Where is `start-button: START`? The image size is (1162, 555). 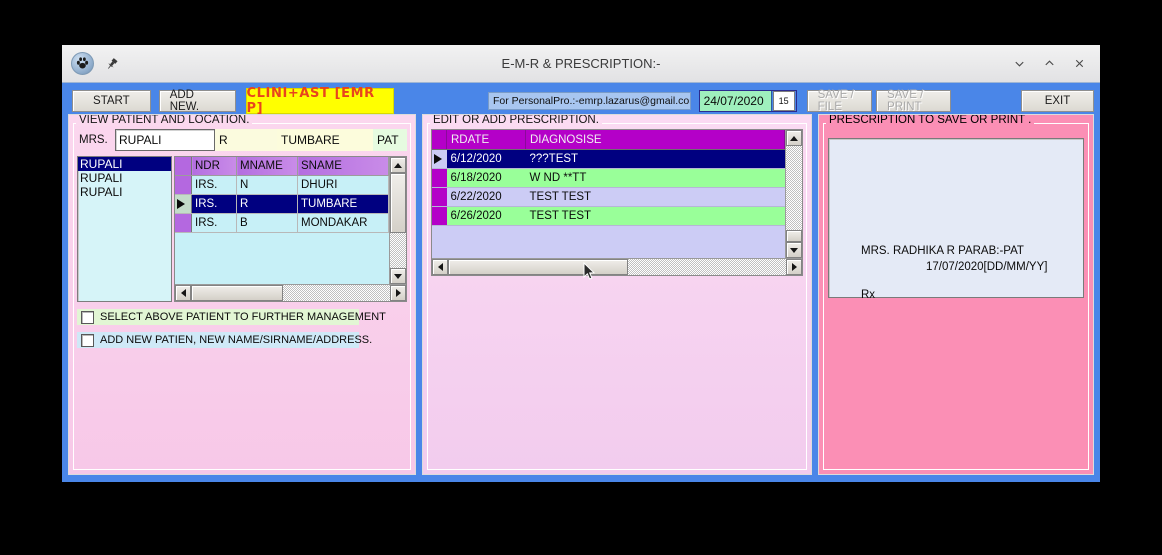
start-button: START is located at coordinates (111, 100).